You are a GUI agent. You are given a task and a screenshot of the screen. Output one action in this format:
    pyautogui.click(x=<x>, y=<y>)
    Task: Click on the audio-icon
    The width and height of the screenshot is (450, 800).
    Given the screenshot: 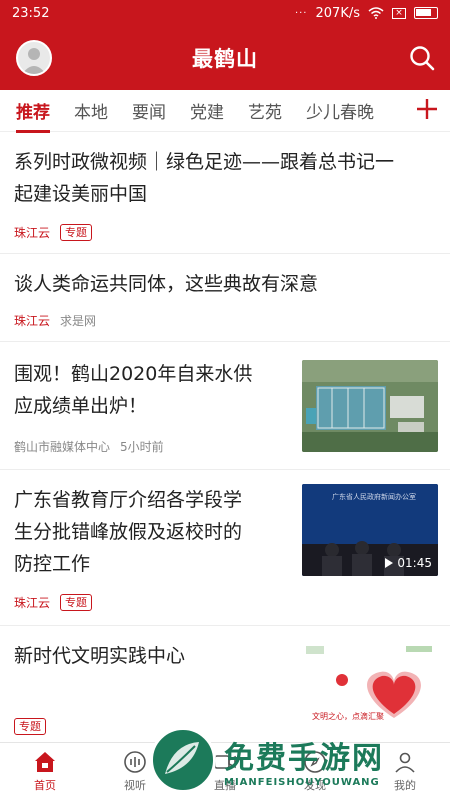 What is the action you would take?
    pyautogui.click(x=135, y=762)
    